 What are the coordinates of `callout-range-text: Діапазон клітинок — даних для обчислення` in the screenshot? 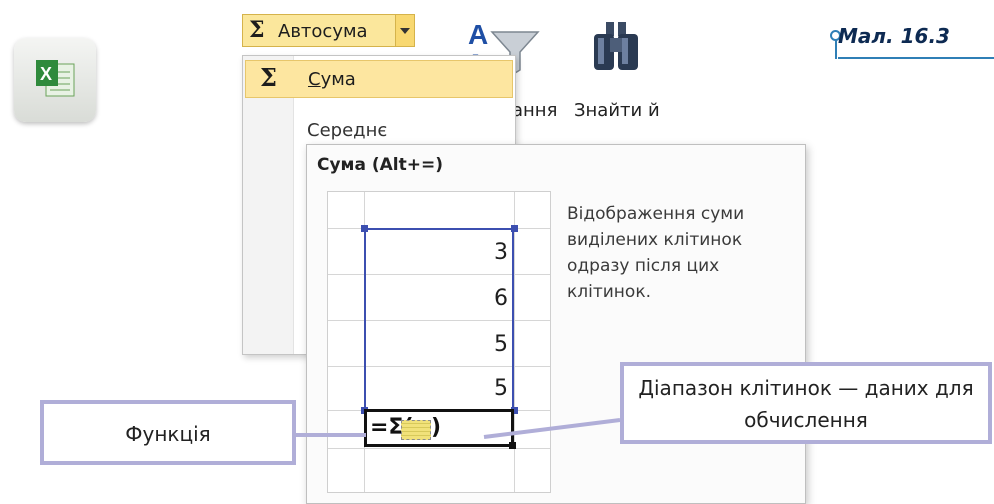 It's located at (806, 404).